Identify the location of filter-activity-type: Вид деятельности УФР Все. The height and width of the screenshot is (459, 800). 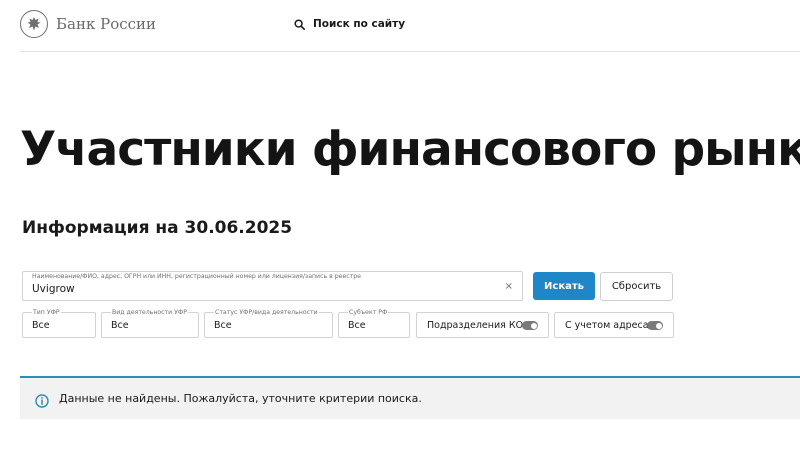
(150, 323).